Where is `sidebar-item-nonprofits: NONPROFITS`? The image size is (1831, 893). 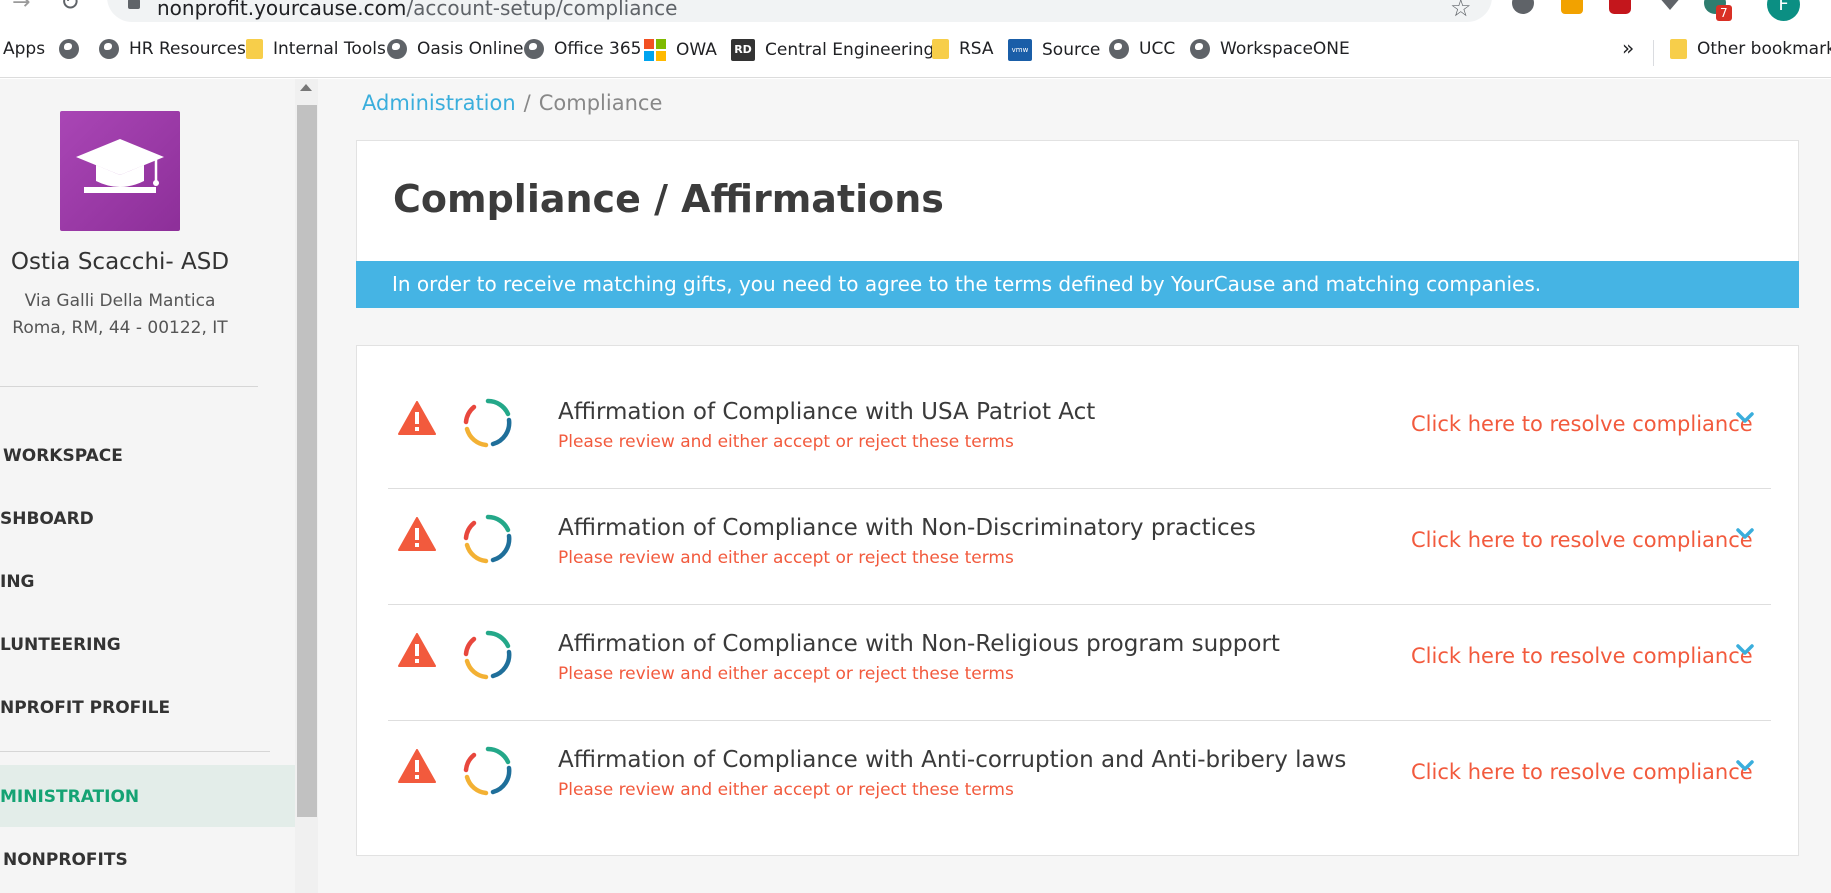 sidebar-item-nonprofits: NONPROFITS is located at coordinates (147, 859).